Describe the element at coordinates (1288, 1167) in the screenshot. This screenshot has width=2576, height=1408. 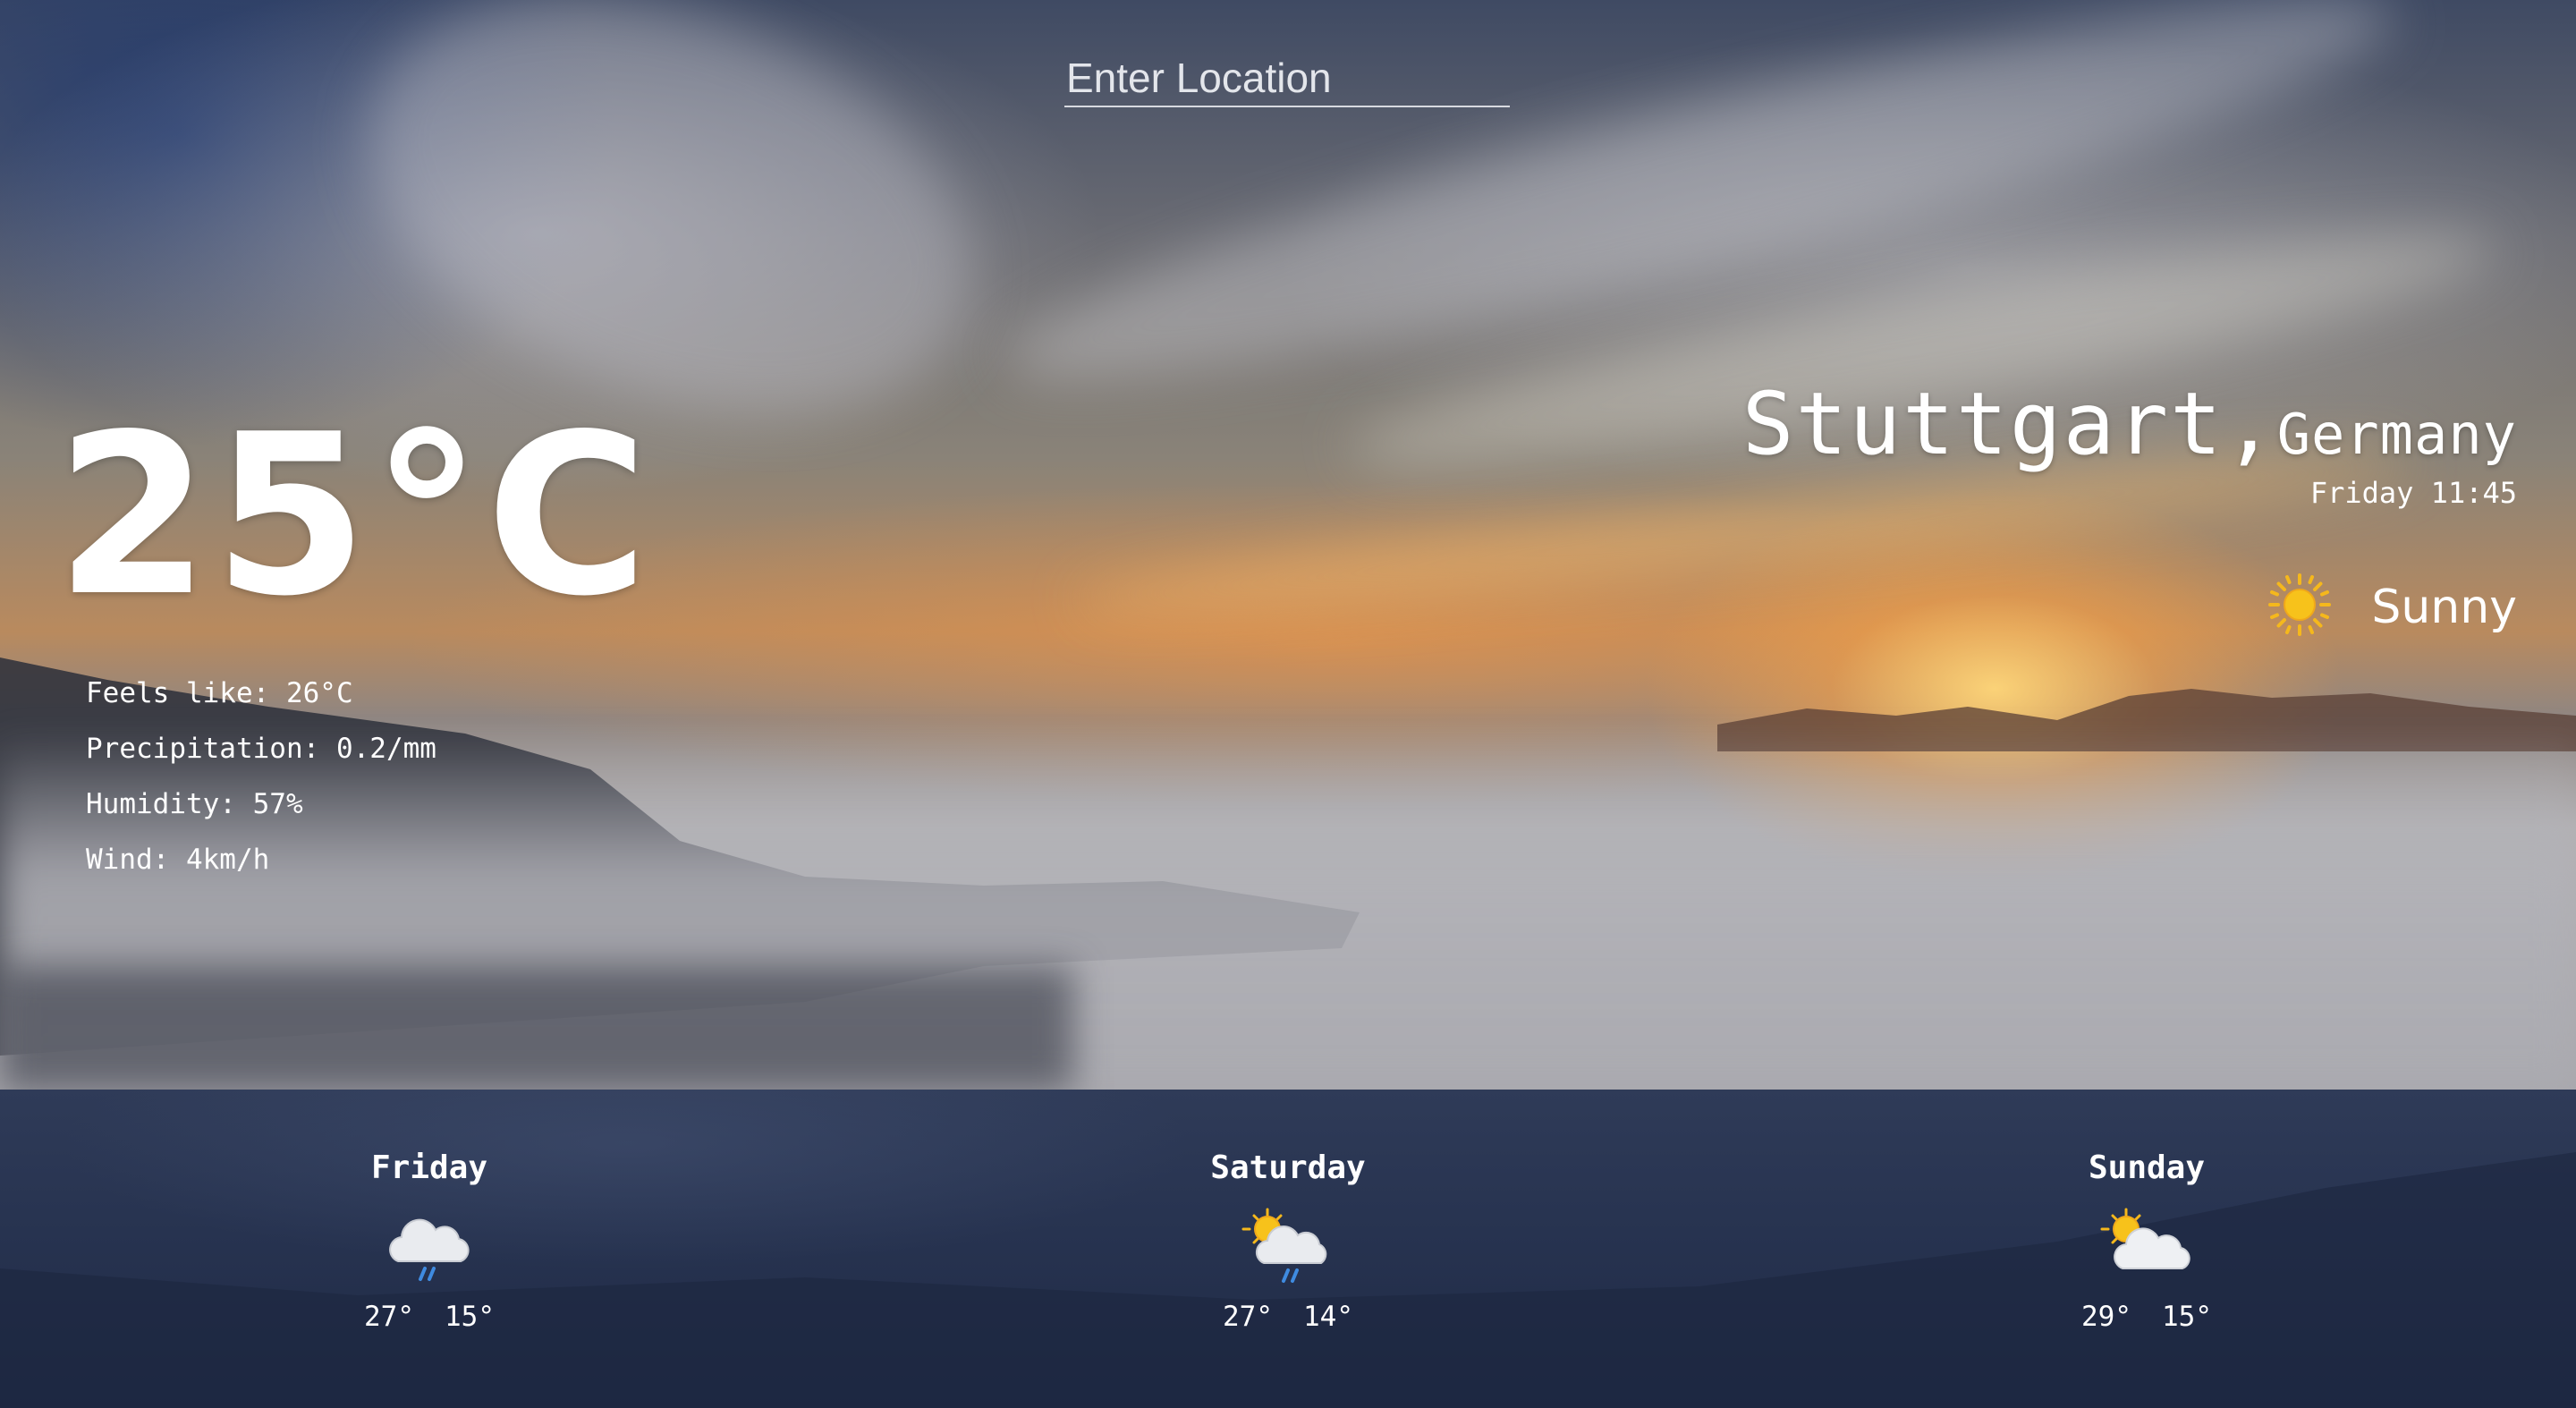
I see `forecast-day-name: Saturday` at that location.